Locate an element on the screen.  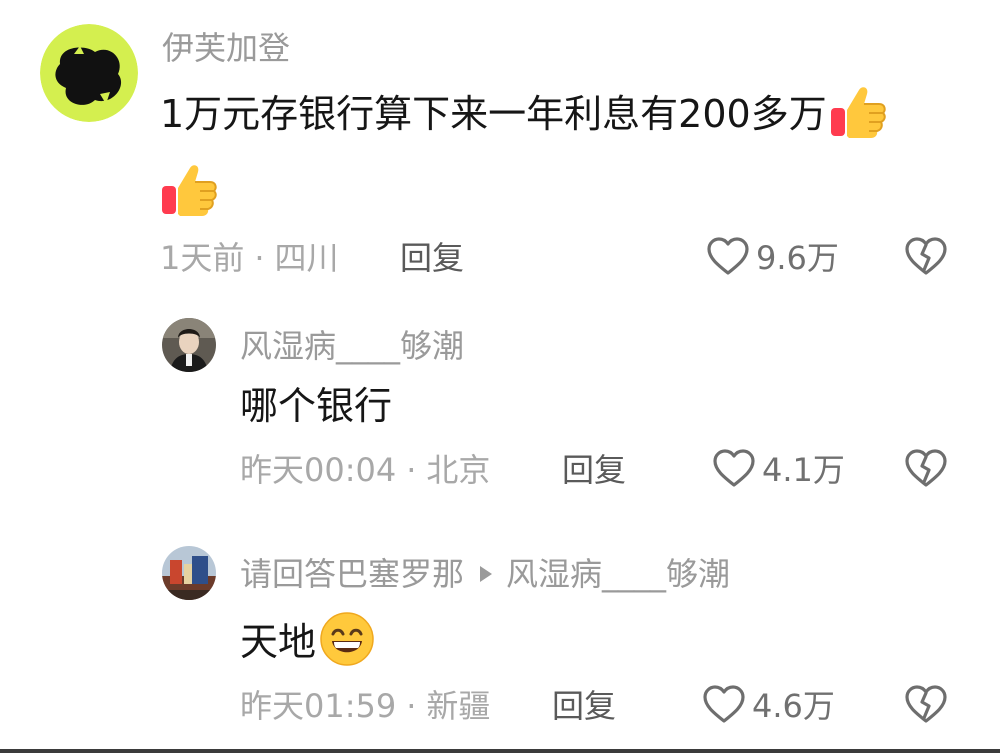
timestamp: 昨天00:04 is located at coordinates (318, 470).